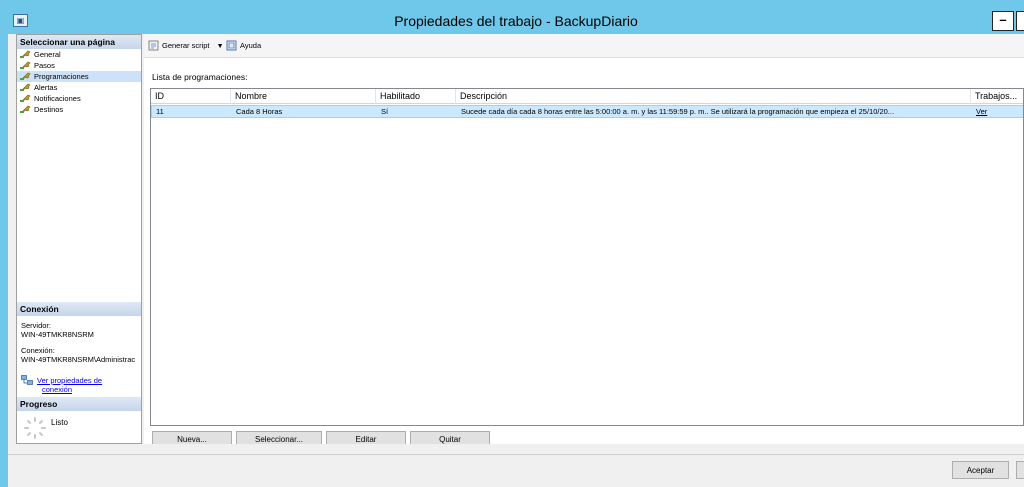  What do you see at coordinates (44, 65) in the screenshot?
I see `sidebar-item-label: Pasos` at bounding box center [44, 65].